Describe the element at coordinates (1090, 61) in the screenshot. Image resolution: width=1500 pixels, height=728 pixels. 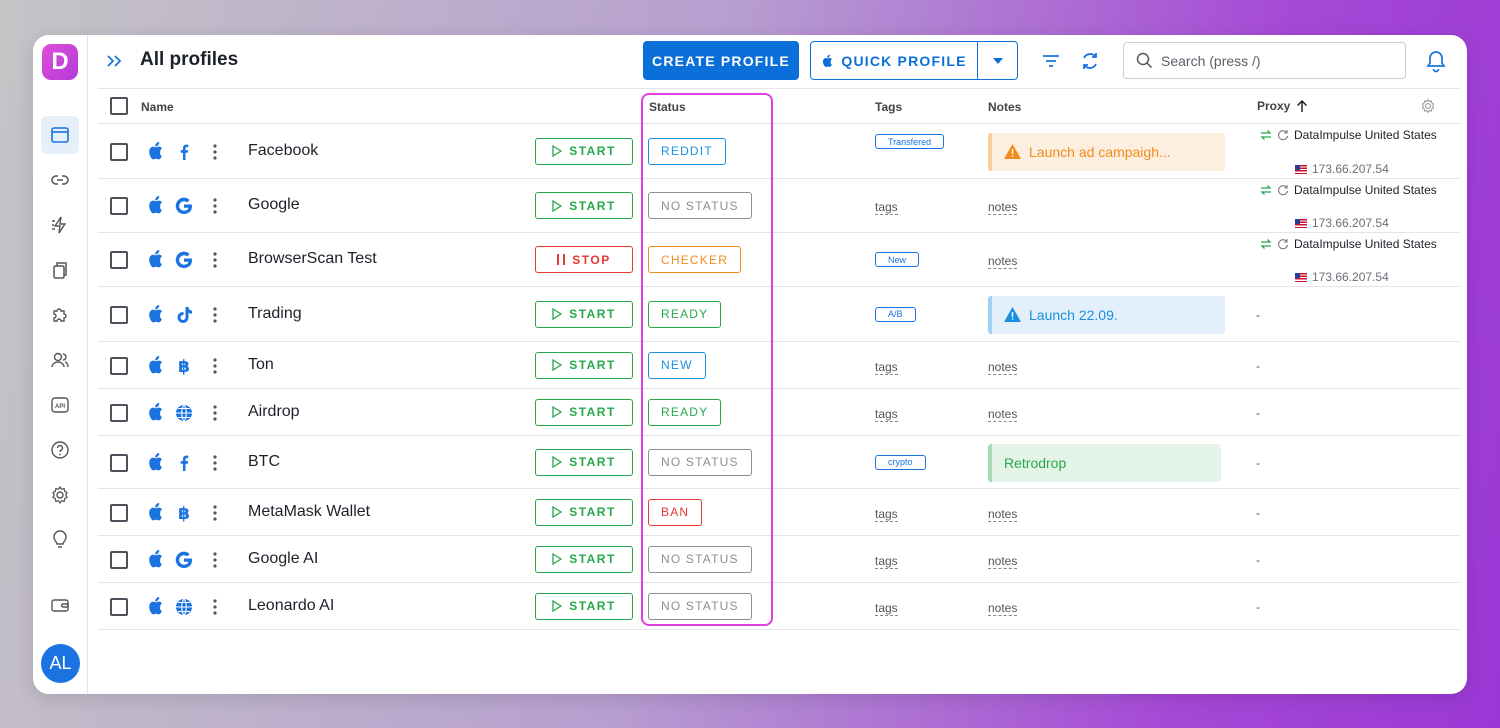
I see `refresh-icon` at that location.